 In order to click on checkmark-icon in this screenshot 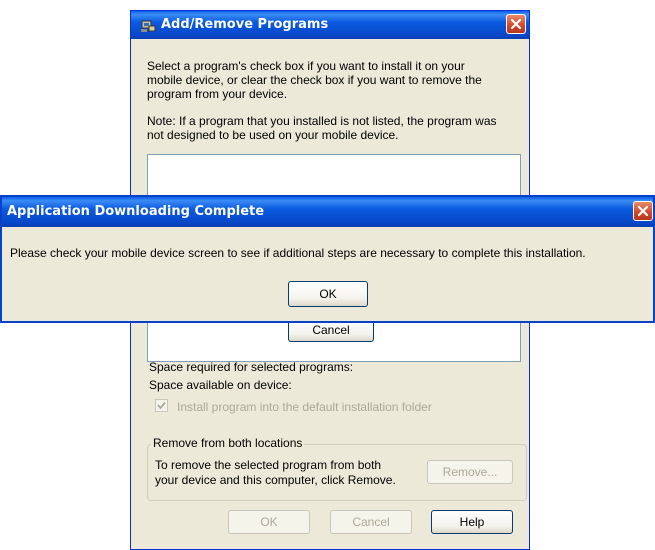, I will do `click(161, 405)`.